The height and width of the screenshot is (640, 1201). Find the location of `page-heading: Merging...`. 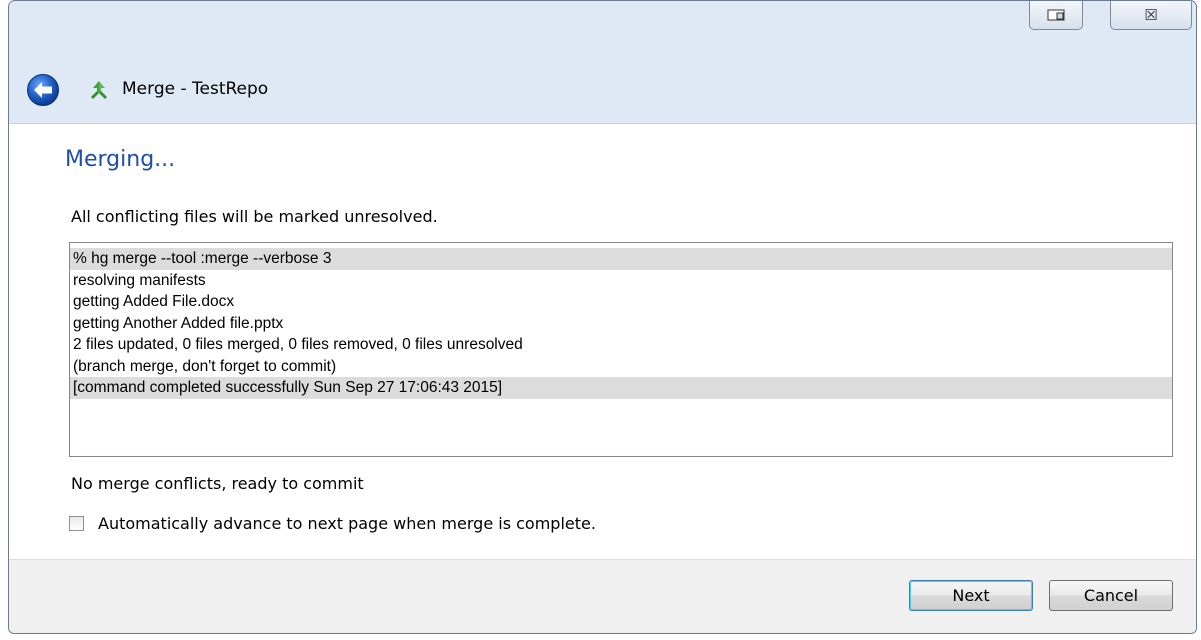

page-heading: Merging... is located at coordinates (120, 159).